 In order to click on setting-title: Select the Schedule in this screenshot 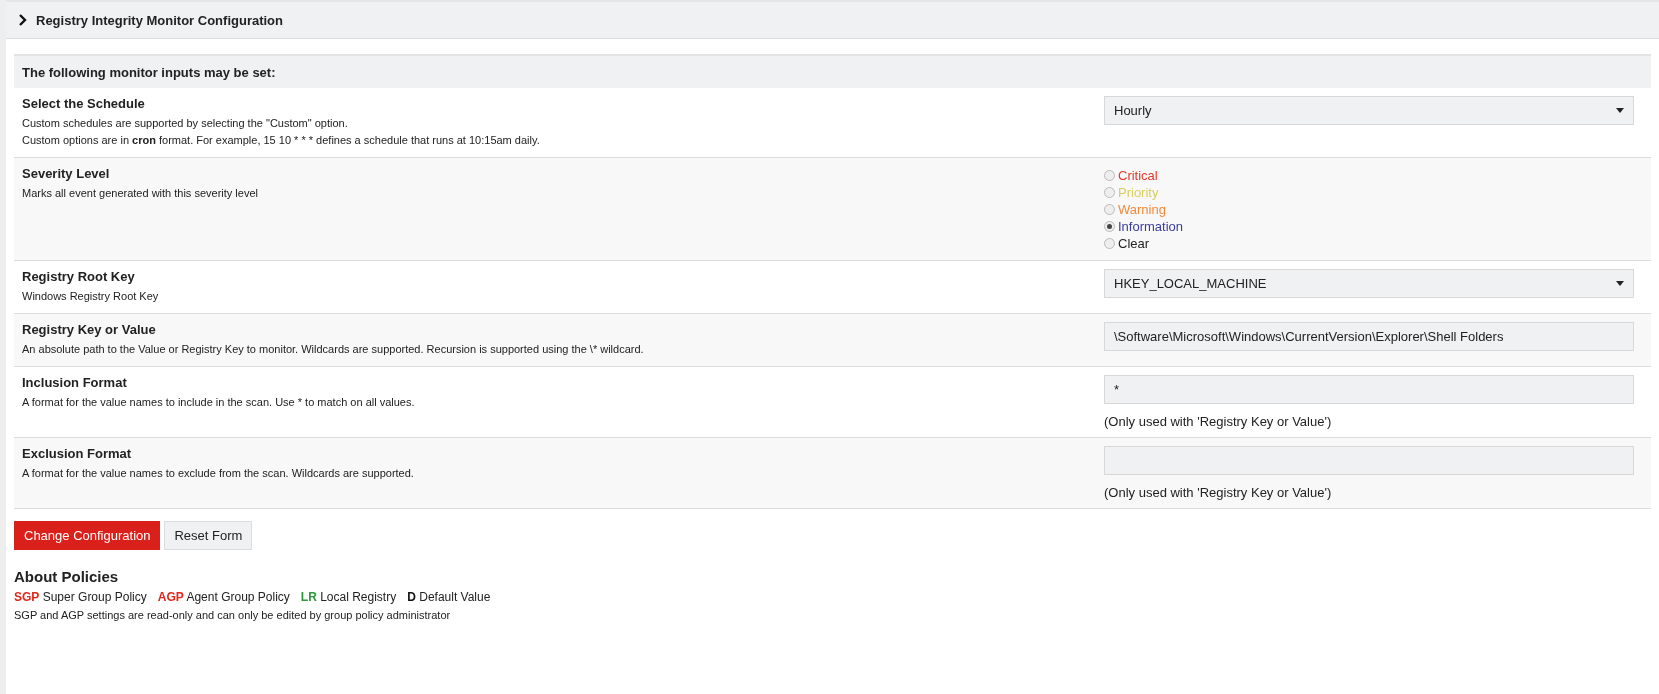, I will do `click(84, 103)`.